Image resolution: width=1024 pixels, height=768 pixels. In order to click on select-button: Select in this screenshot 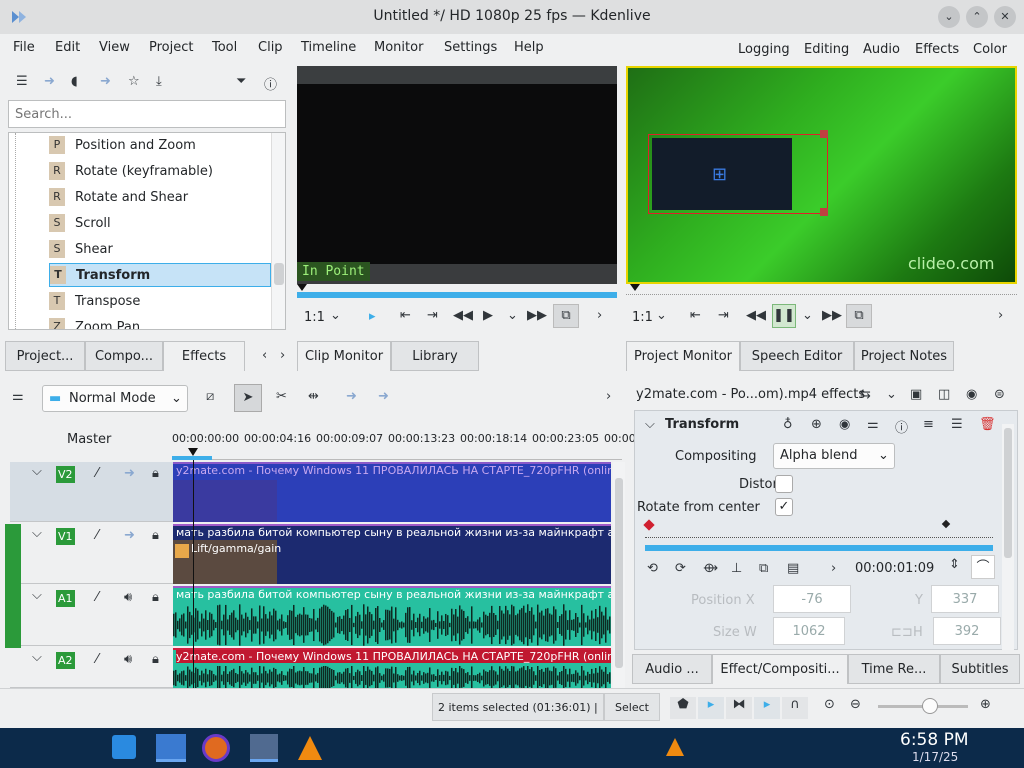, I will do `click(632, 707)`.